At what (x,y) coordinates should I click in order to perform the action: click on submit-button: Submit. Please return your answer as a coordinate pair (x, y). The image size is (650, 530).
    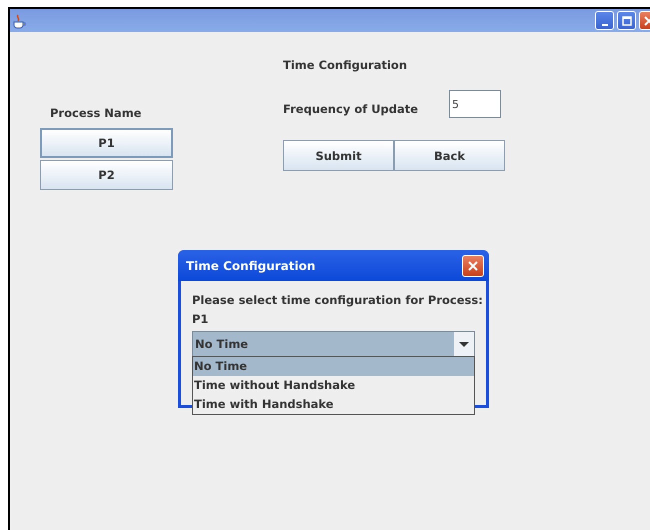
    Looking at the image, I should click on (338, 155).